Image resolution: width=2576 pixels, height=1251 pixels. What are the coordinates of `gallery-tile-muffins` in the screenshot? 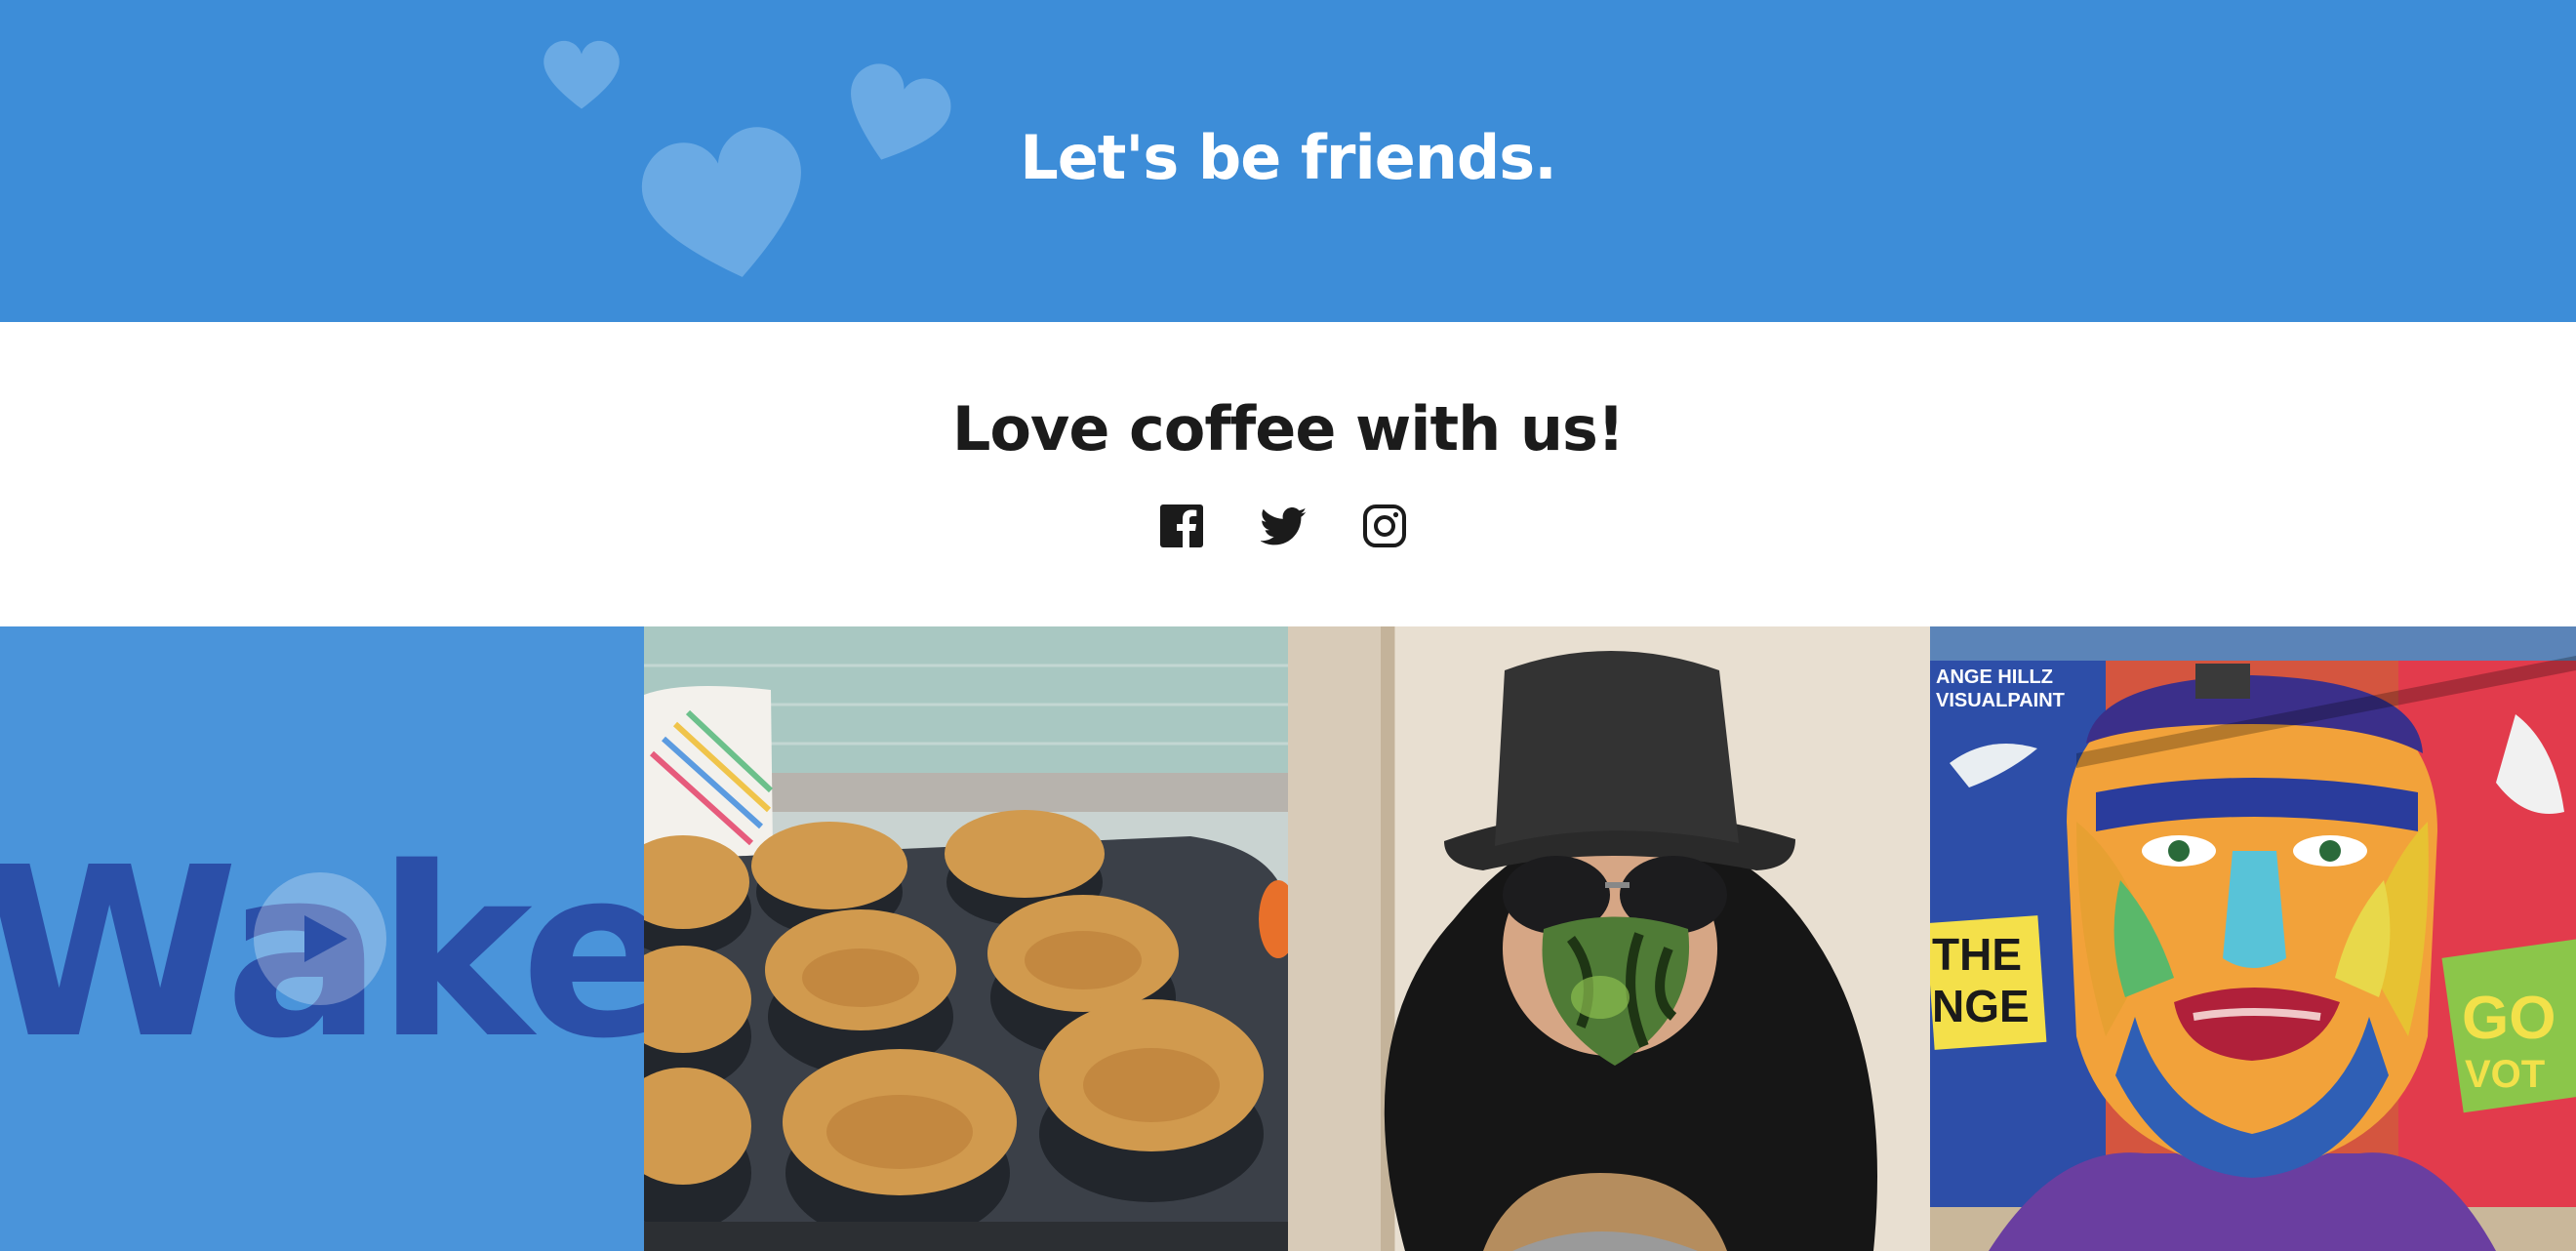 It's located at (966, 938).